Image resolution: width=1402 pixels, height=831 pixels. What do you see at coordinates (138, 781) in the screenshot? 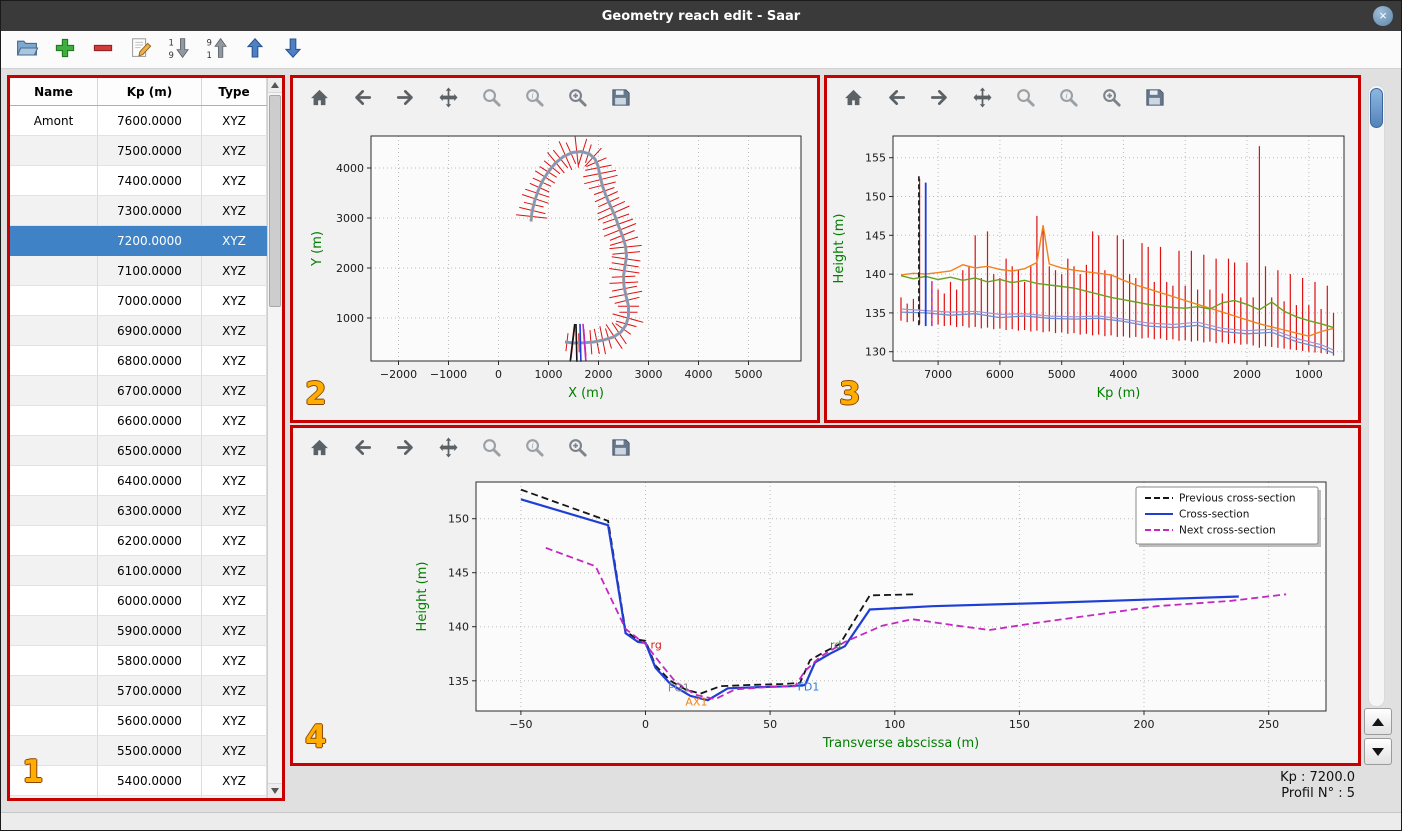
I see `table-row: 5400.0000 XYZ` at bounding box center [138, 781].